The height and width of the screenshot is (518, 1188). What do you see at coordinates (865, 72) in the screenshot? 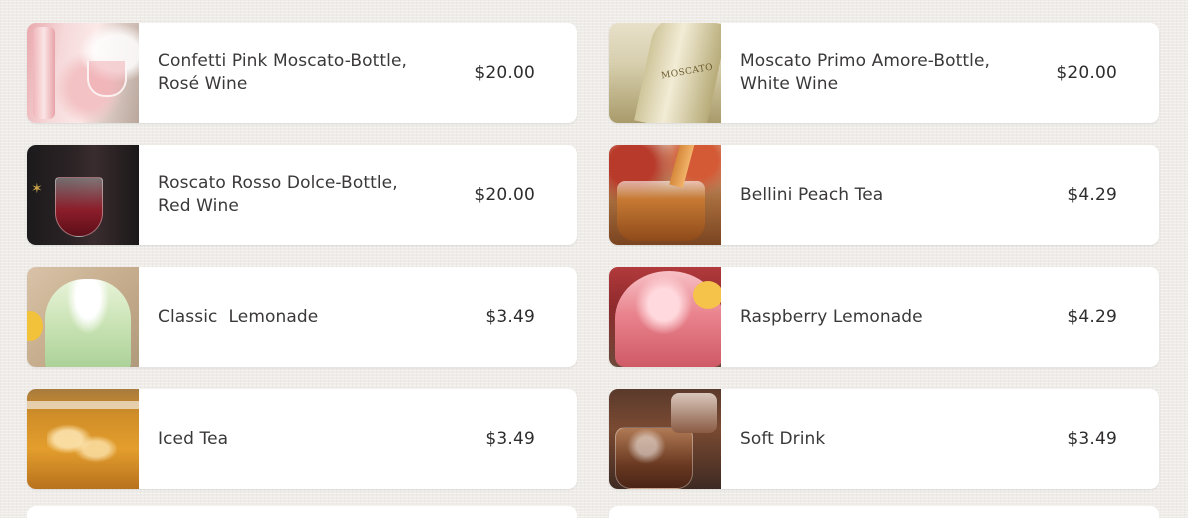
I see `item-name: Moscato Primo Amore-Bottle, White Wine` at bounding box center [865, 72].